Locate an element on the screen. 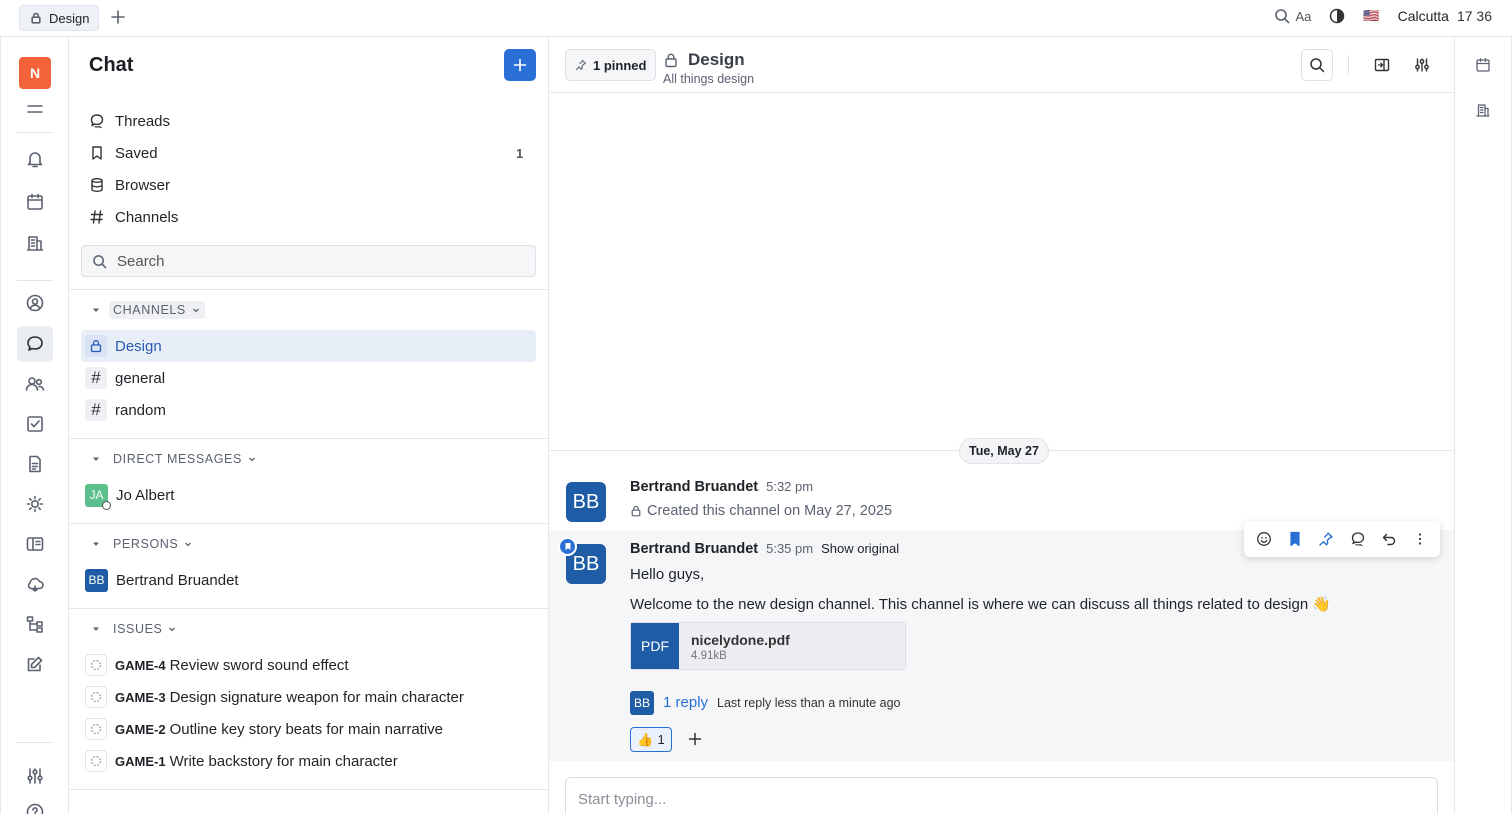 The width and height of the screenshot is (1512, 814). app-rail: N is located at coordinates (34, 425).